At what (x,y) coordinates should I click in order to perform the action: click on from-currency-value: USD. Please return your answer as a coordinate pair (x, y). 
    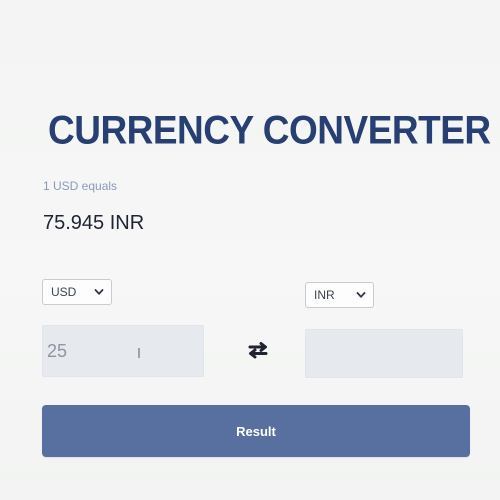
    Looking at the image, I should click on (64, 292).